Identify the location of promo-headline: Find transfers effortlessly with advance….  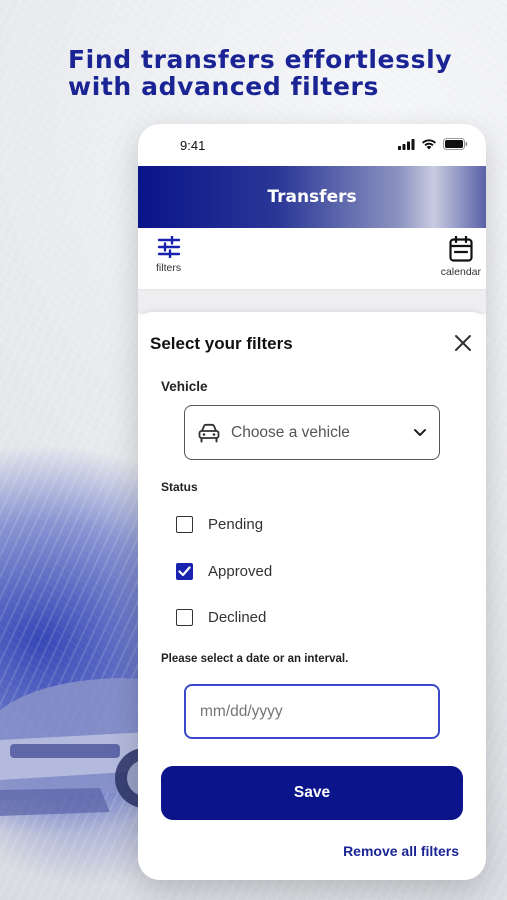
(278, 73).